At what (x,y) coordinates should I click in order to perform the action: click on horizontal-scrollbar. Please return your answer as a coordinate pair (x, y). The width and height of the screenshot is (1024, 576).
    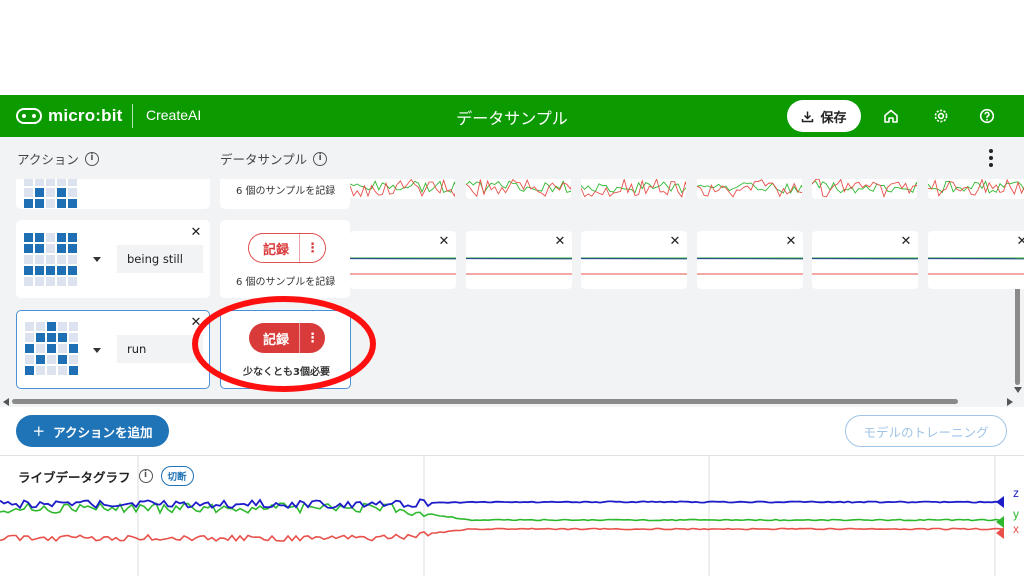
    Looking at the image, I should click on (512, 402).